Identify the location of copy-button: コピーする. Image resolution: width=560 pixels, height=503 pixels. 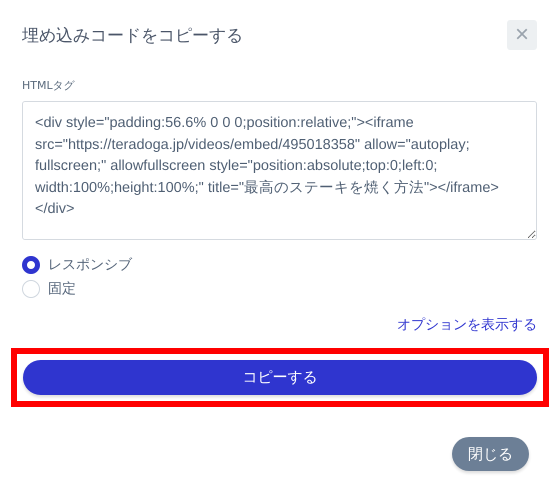
(280, 377).